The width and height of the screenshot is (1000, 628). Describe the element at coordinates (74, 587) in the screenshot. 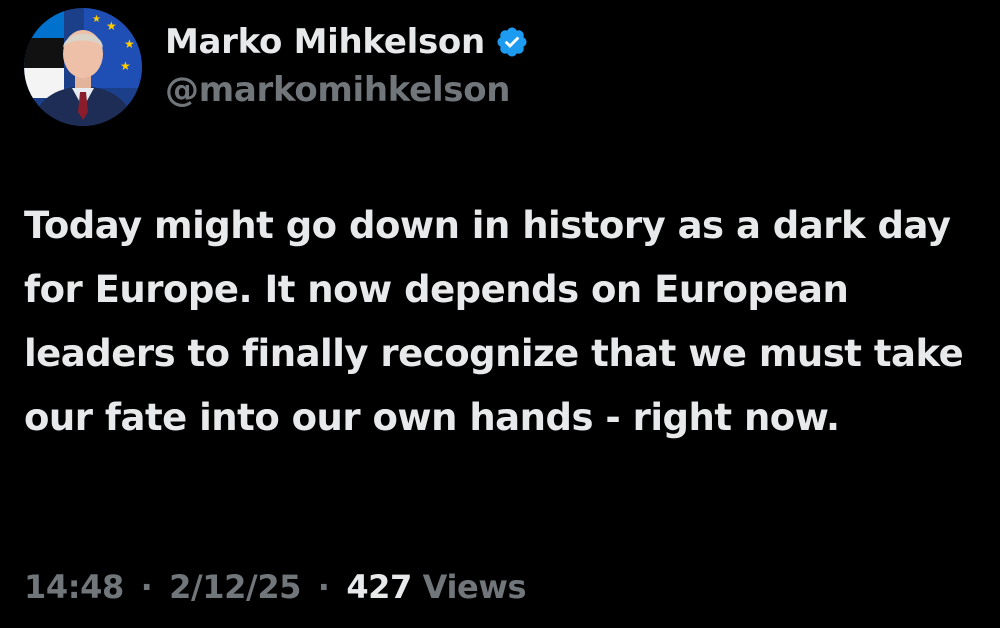

I see `tweet-time: 14:48` at that location.